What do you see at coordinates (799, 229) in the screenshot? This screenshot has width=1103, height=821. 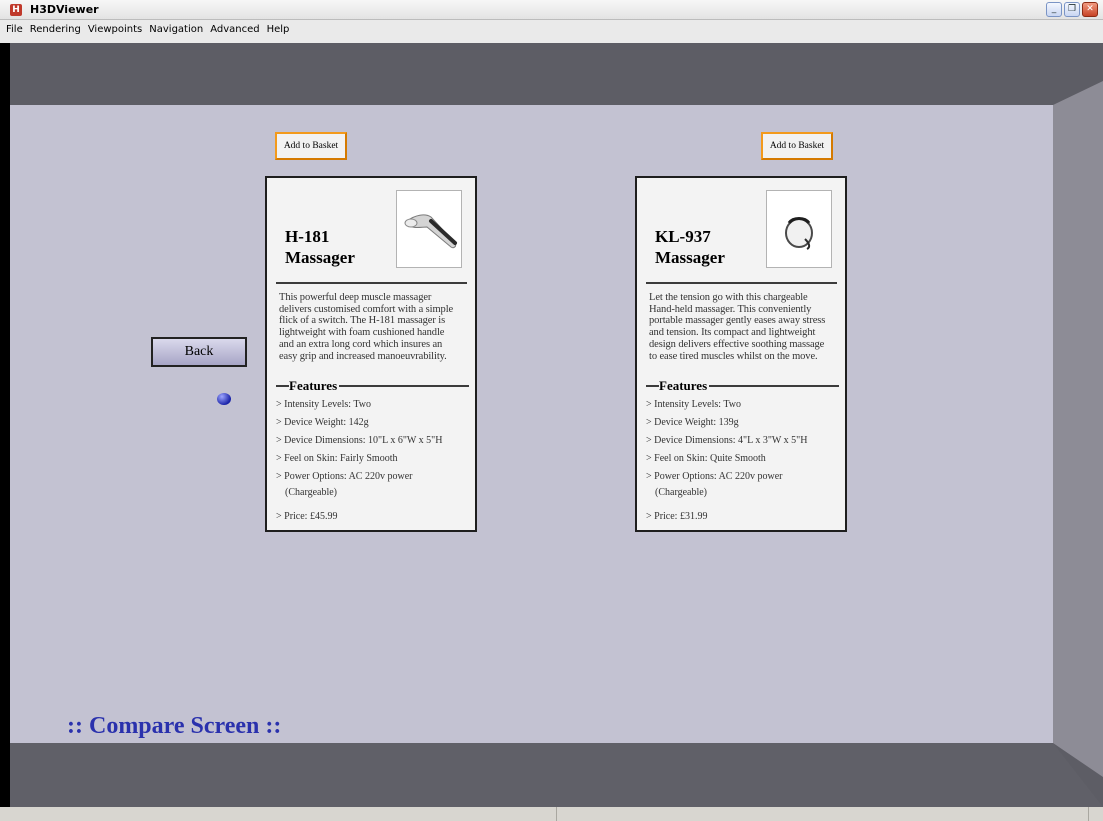 I see `compact-massager-image` at bounding box center [799, 229].